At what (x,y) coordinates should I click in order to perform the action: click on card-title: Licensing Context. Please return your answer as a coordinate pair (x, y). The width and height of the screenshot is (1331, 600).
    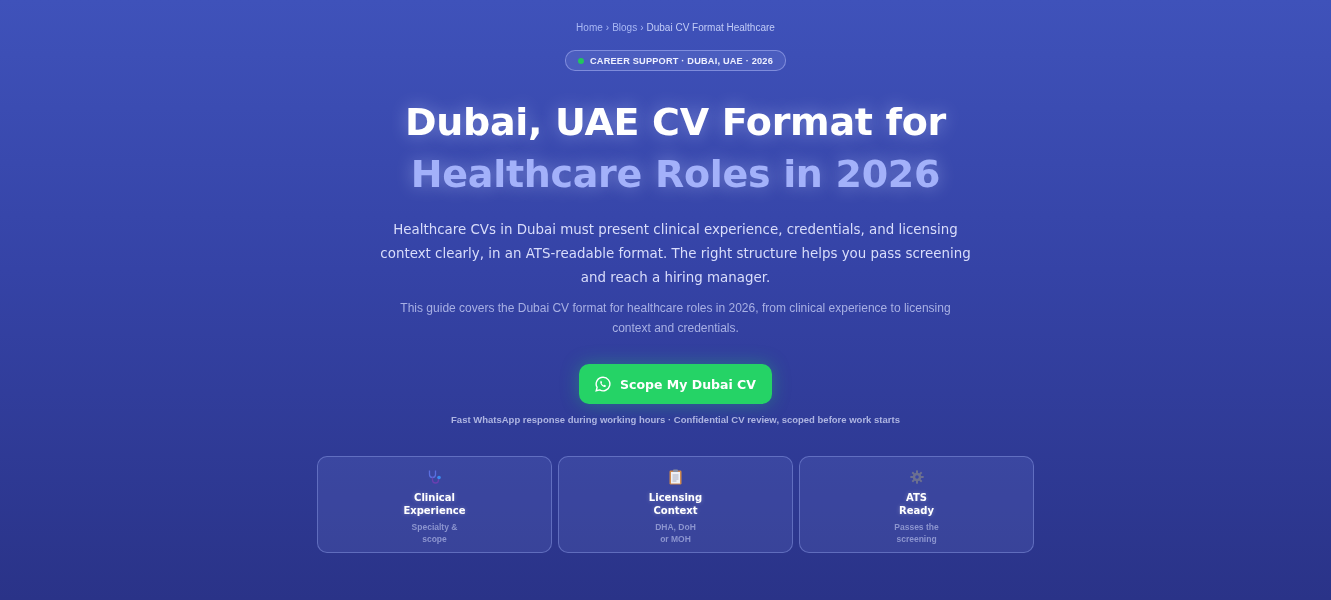
    Looking at the image, I should click on (675, 504).